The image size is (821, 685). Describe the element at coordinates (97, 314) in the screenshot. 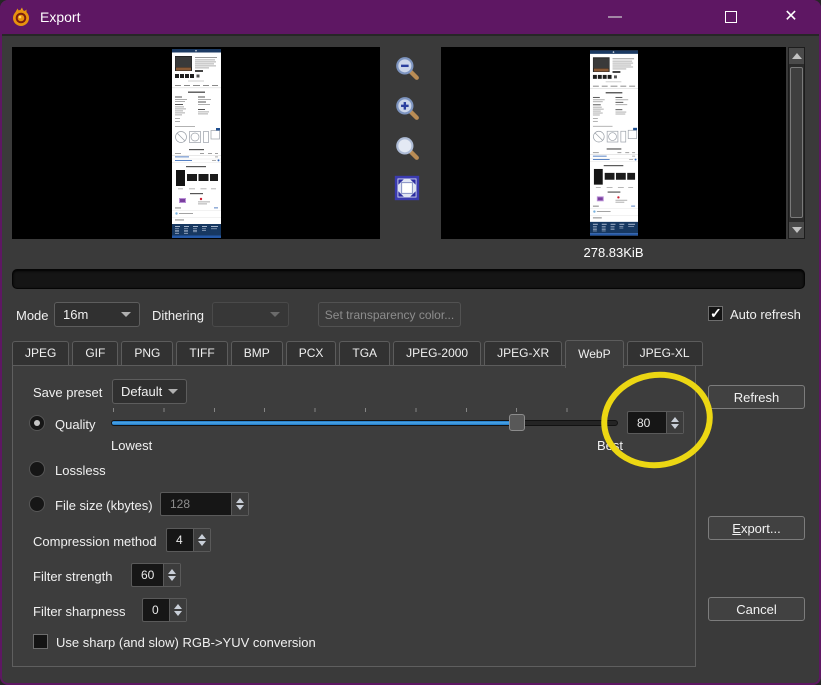

I see `mode-select: 16m` at that location.